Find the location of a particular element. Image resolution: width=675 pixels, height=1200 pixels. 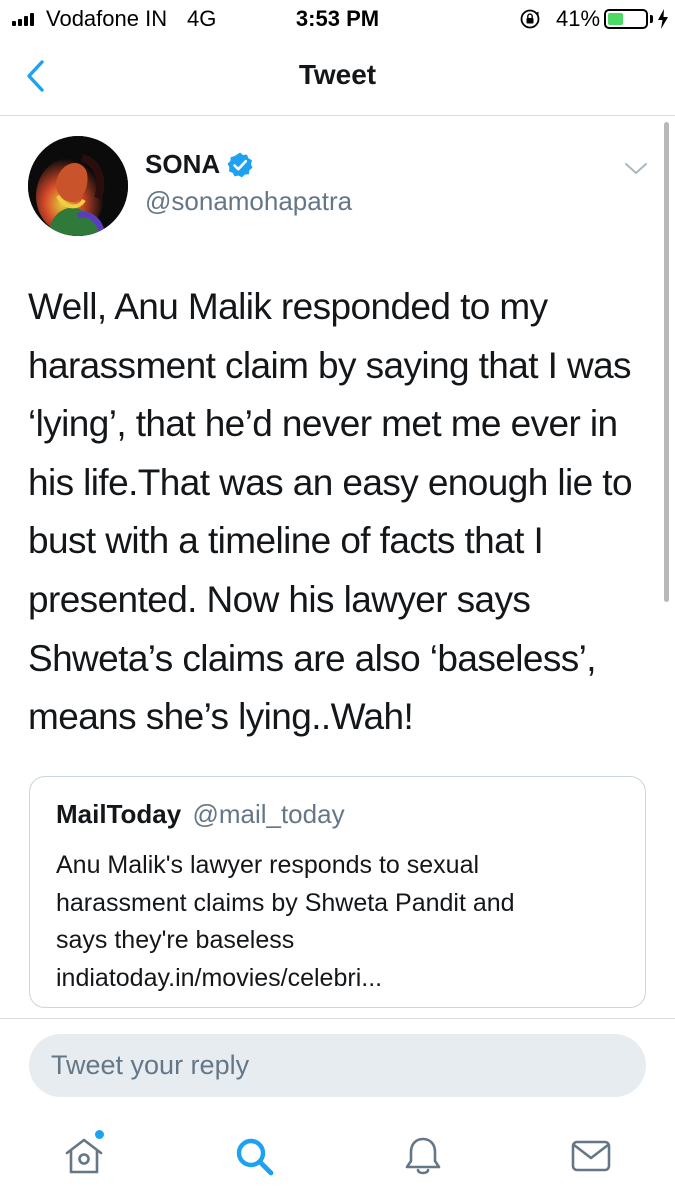

author-line: SONA is located at coordinates (199, 164).